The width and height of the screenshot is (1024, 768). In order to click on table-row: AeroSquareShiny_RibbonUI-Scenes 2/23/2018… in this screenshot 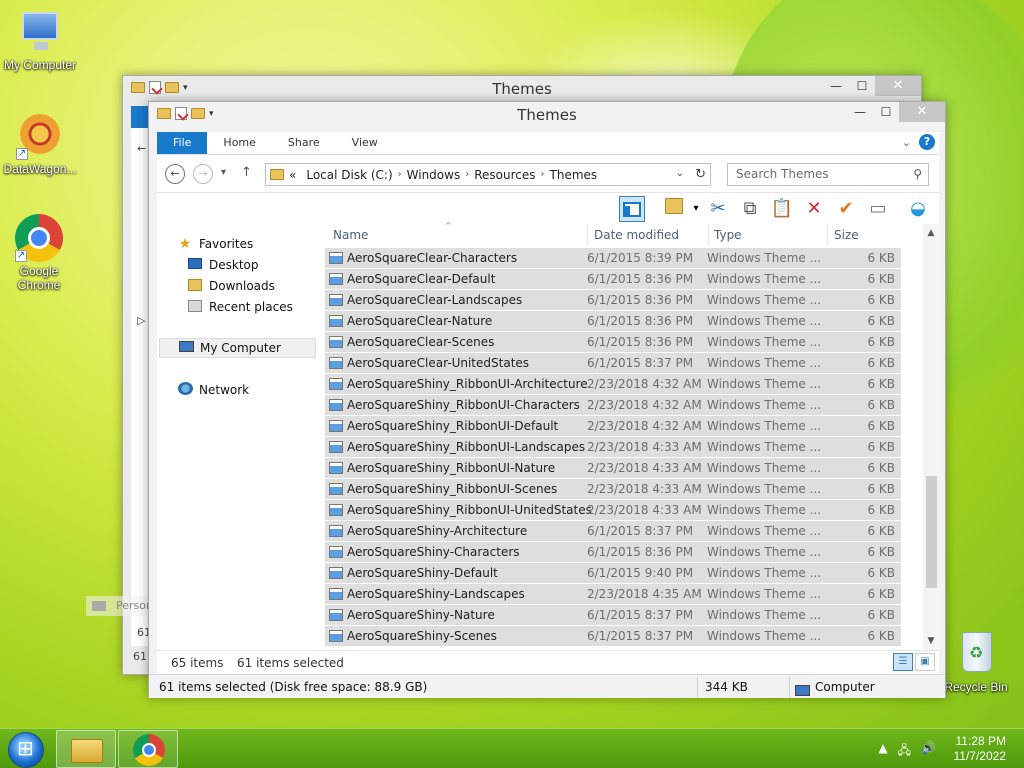, I will do `click(613, 489)`.